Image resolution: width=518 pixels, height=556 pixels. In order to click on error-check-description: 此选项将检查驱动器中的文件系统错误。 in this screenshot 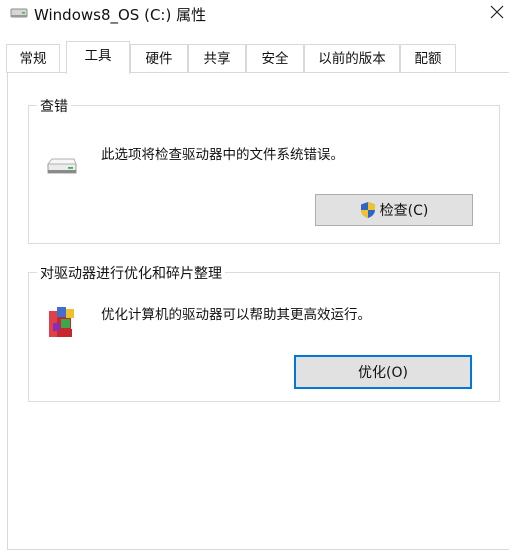, I will do `click(222, 155)`.